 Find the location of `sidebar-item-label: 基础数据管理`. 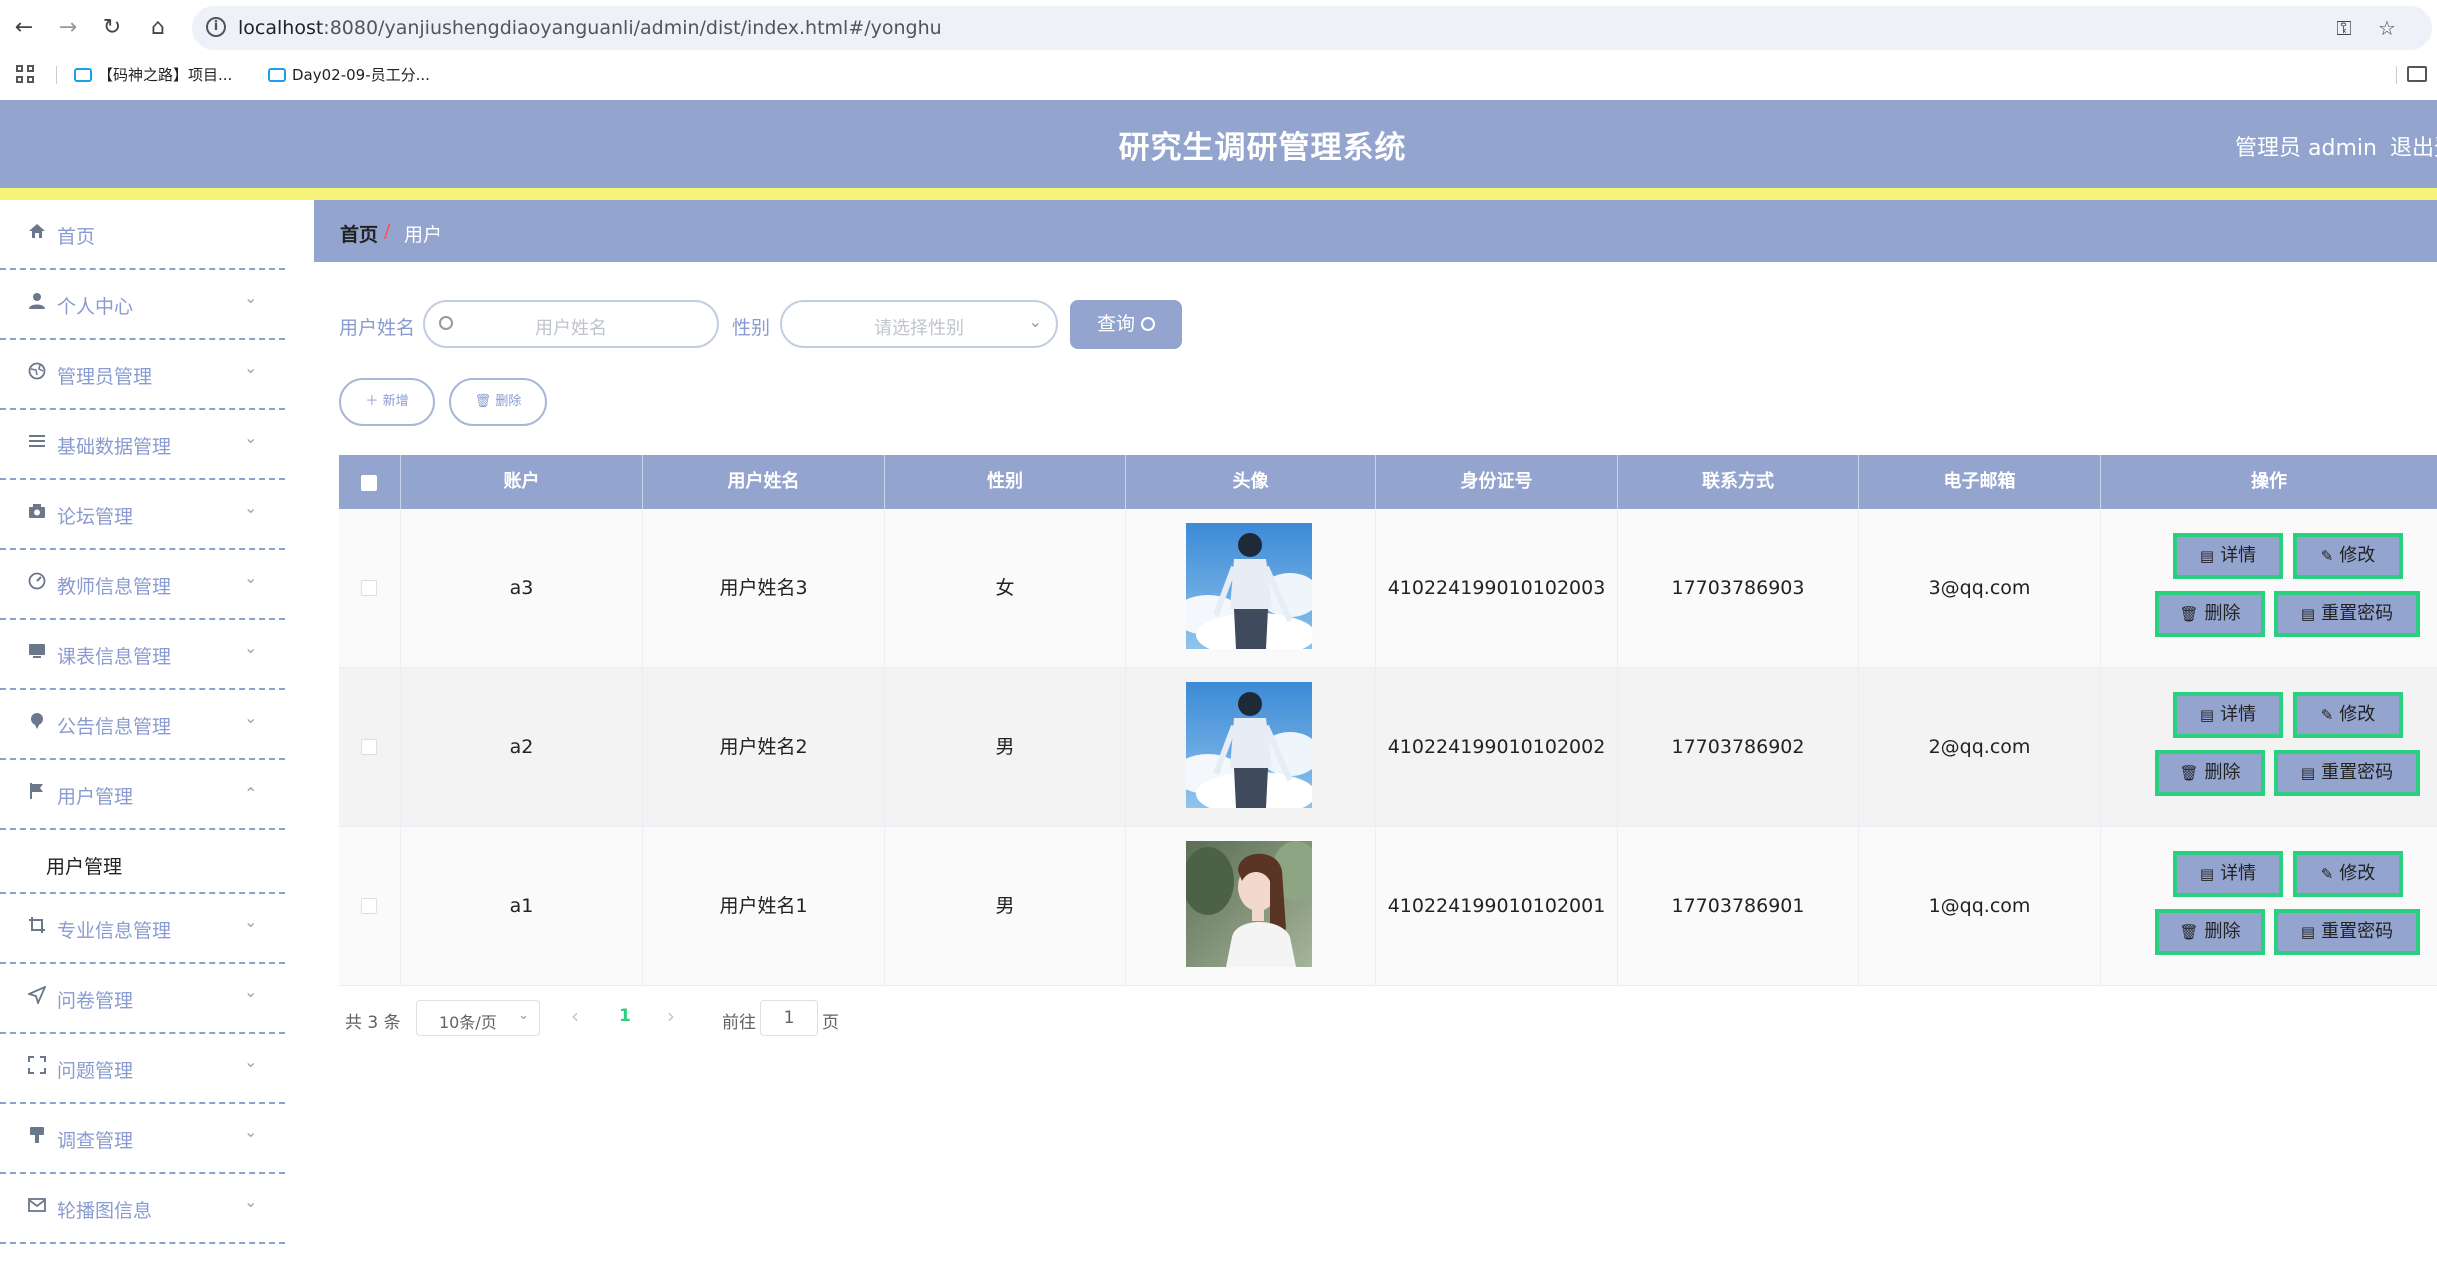

sidebar-item-label: 基础数据管理 is located at coordinates (114, 447).